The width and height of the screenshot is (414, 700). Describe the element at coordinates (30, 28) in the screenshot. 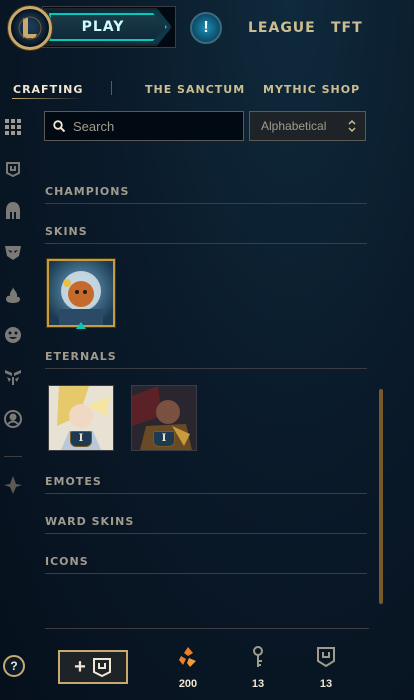

I see `league-logo-icon` at that location.